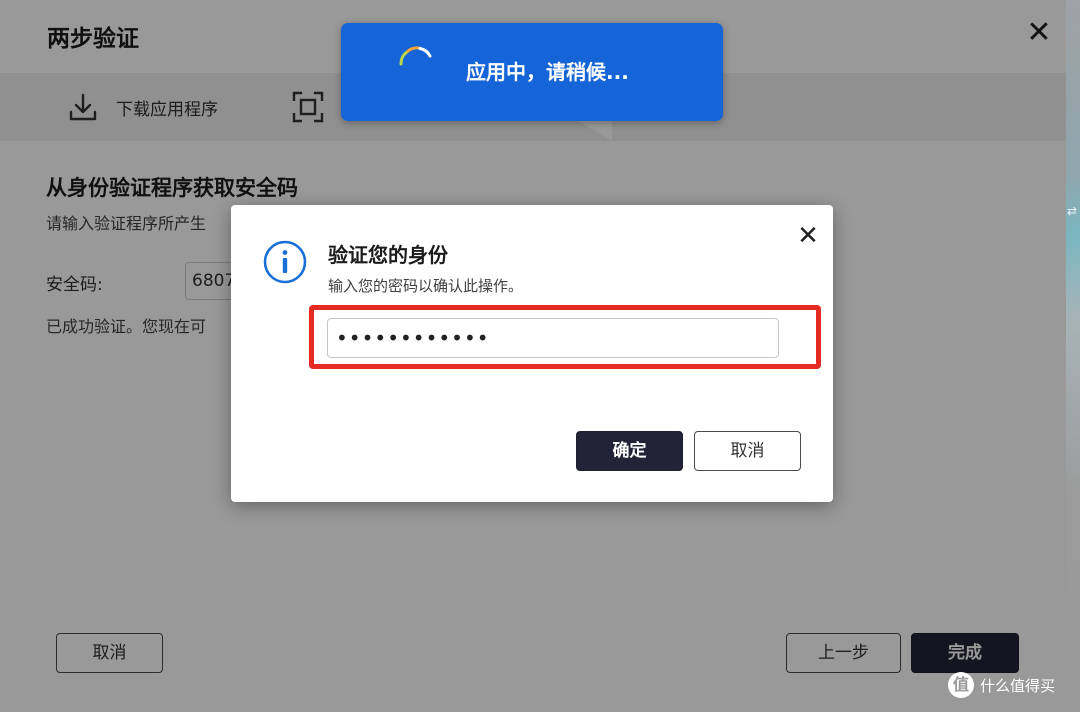 The height and width of the screenshot is (712, 1080). I want to click on watermark: 值 什么值得买, so click(1001, 685).